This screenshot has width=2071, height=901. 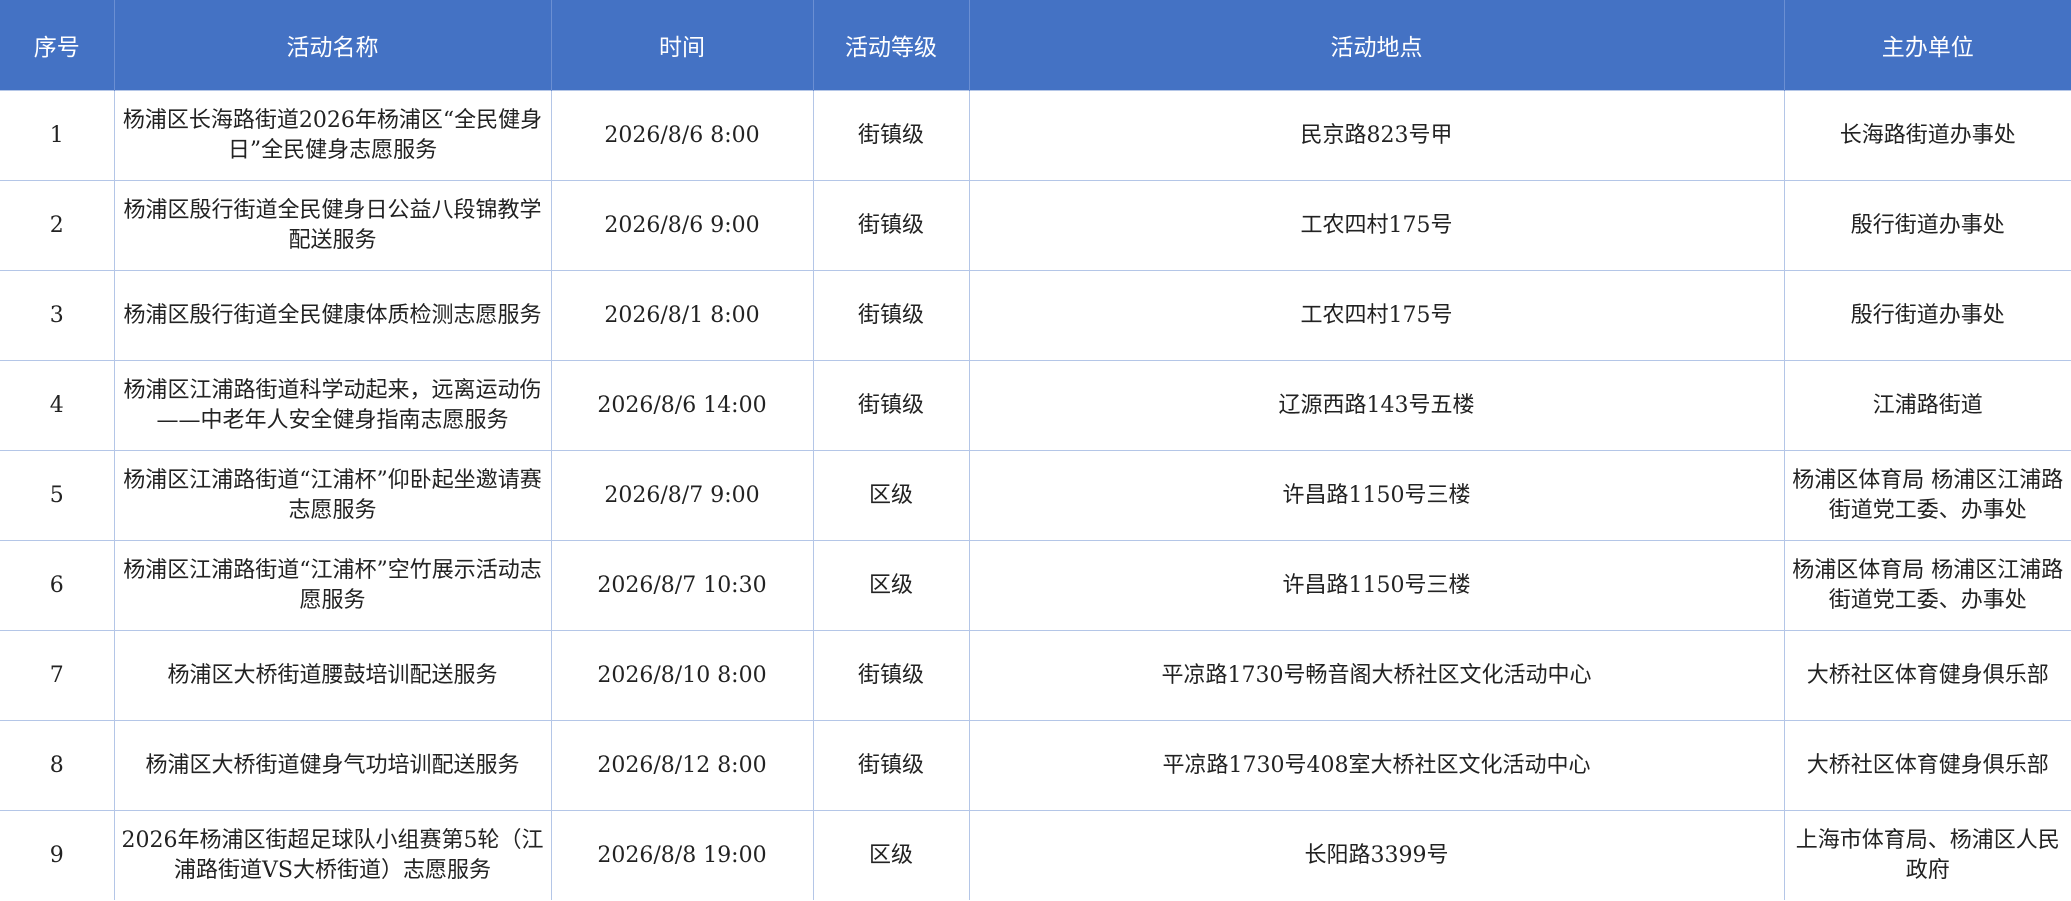 What do you see at coordinates (332, 675) in the screenshot?
I see `cell-activity-name: 杨浦区大桥街道腰鼓培训配送服务` at bounding box center [332, 675].